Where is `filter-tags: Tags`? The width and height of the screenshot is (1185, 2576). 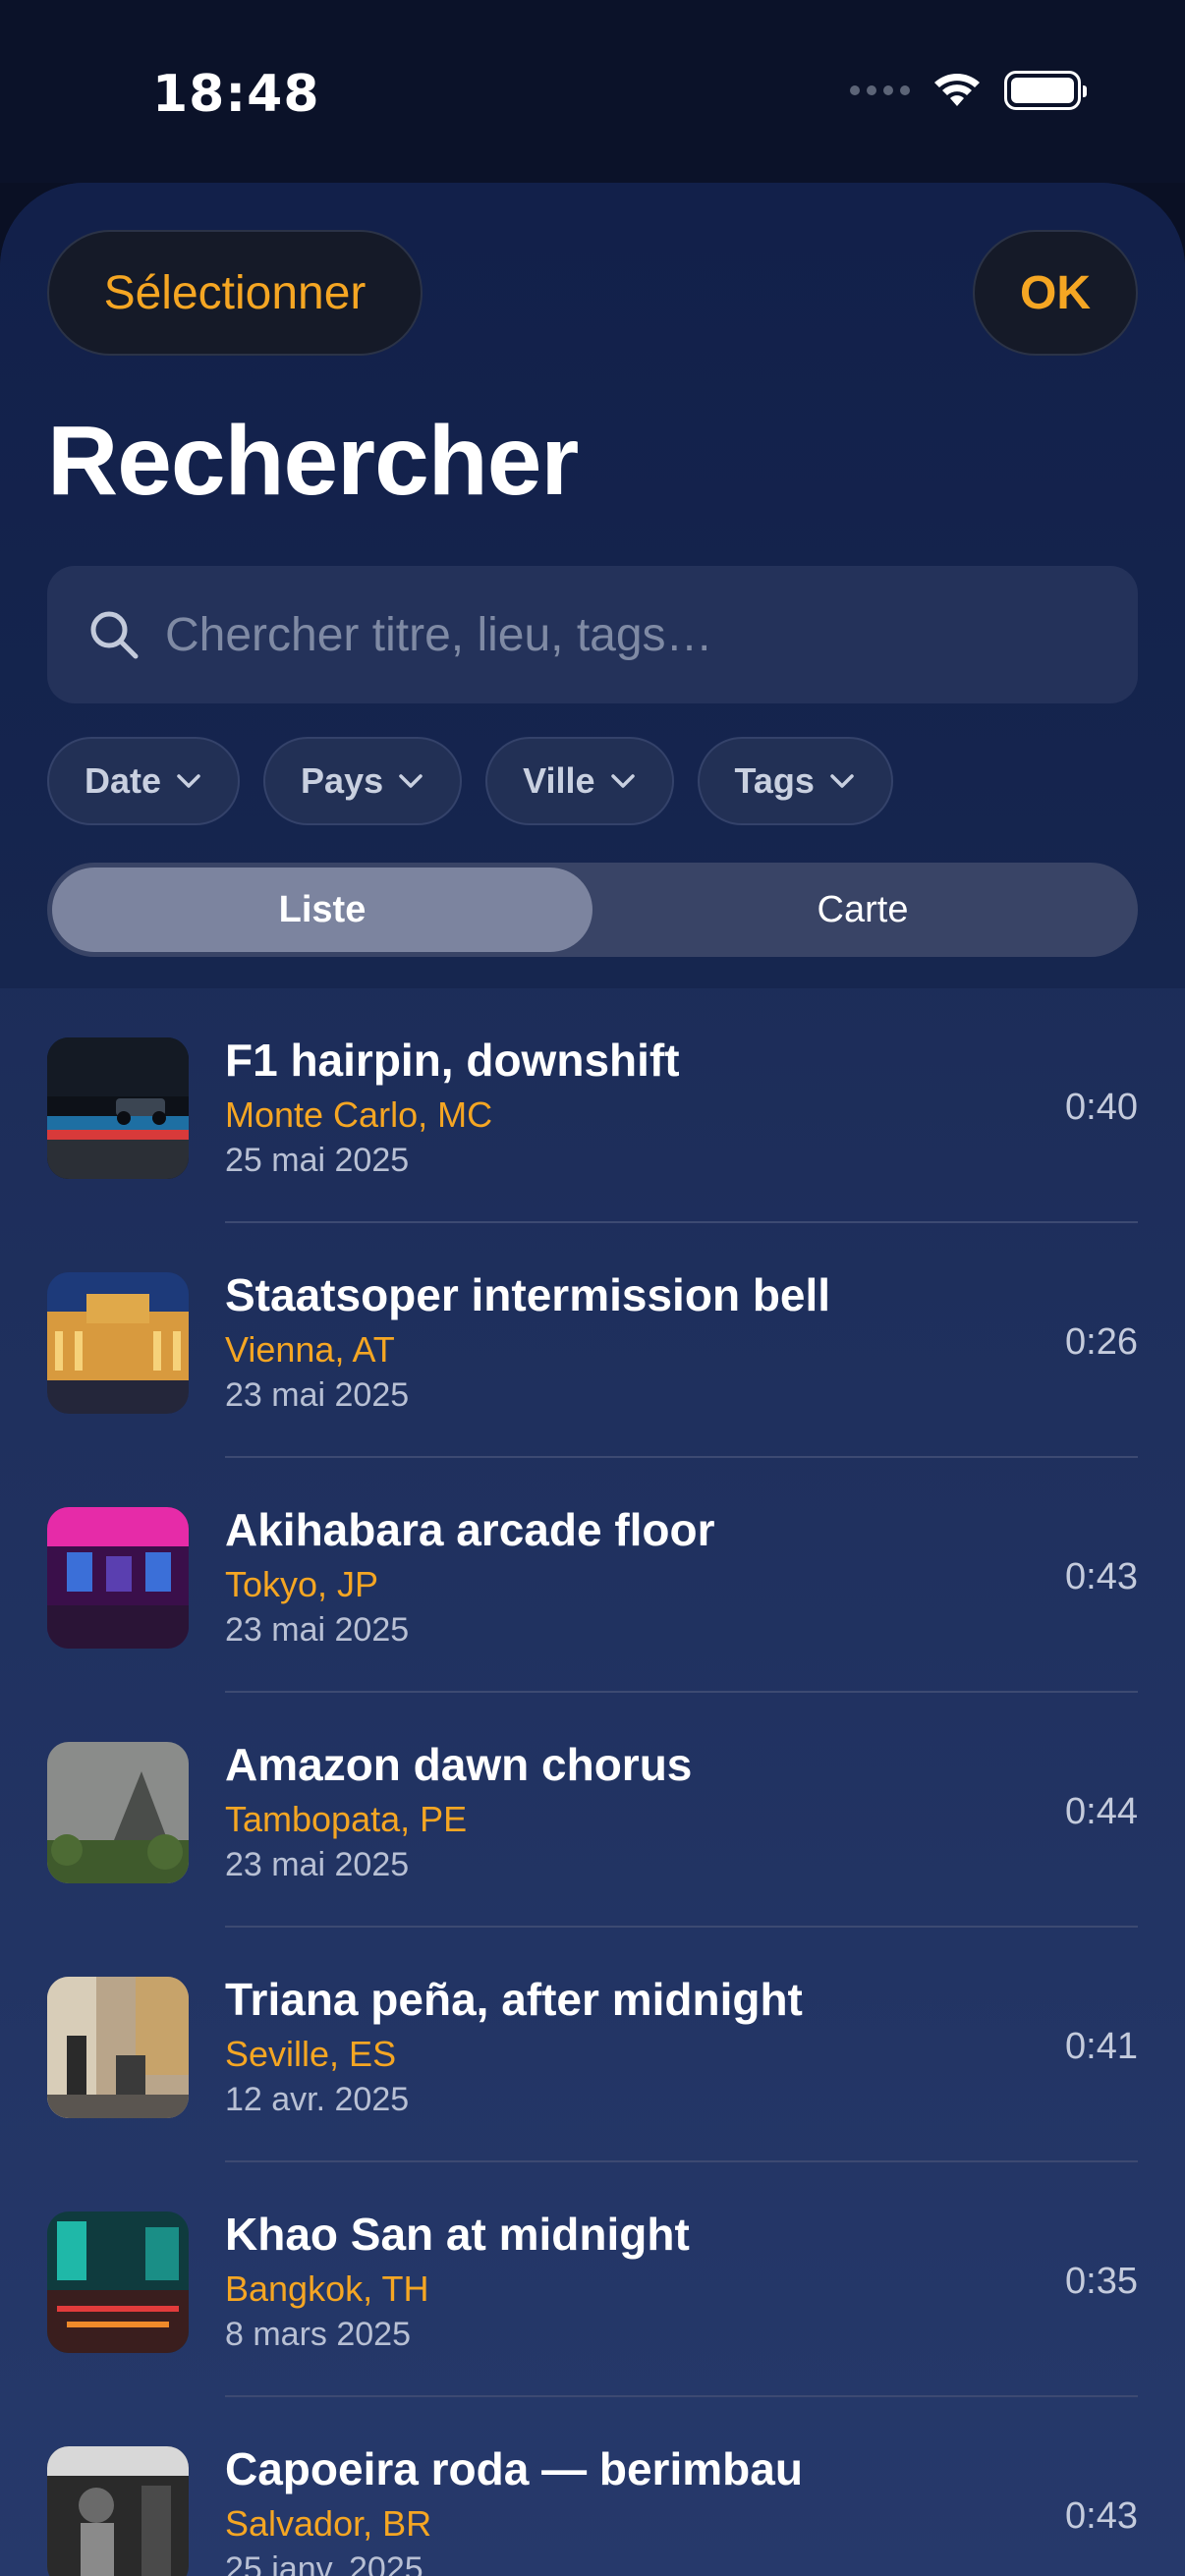 filter-tags: Tags is located at coordinates (795, 781).